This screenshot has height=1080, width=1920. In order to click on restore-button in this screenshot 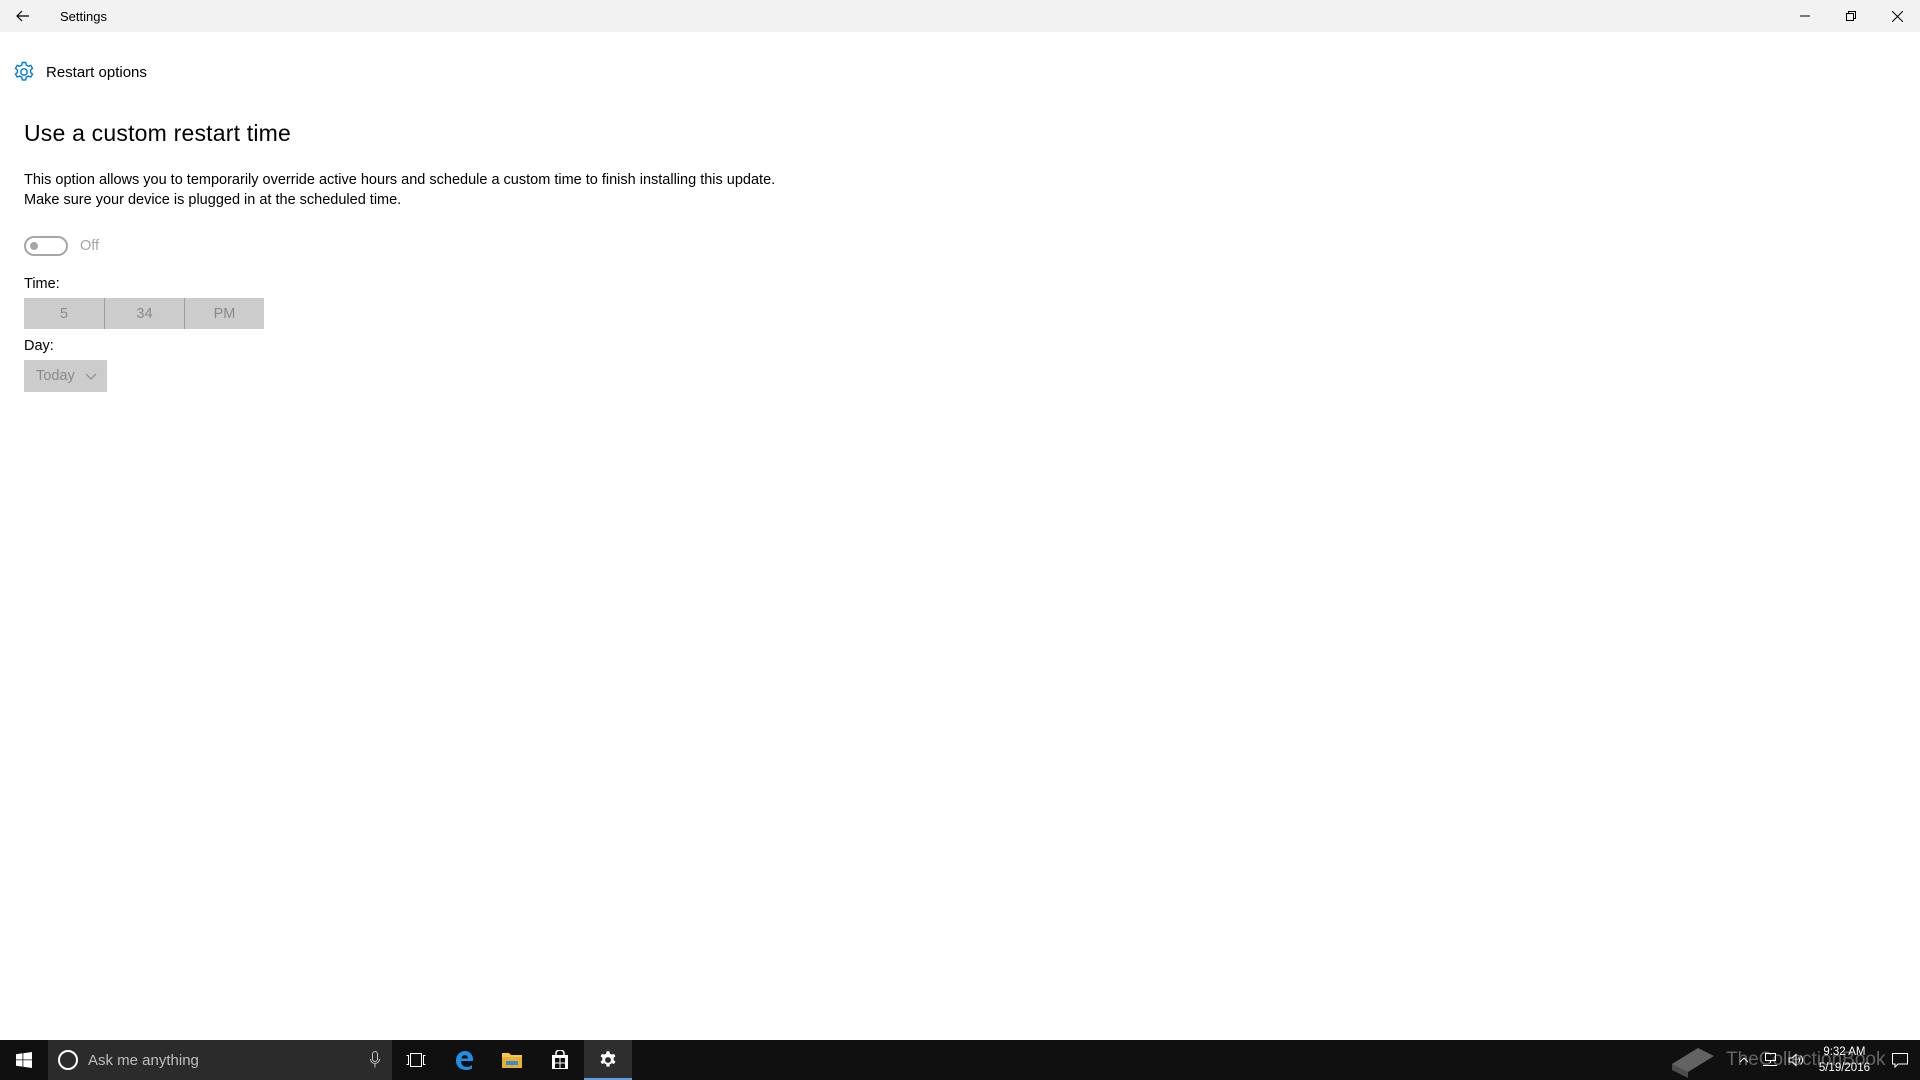, I will do `click(1851, 16)`.